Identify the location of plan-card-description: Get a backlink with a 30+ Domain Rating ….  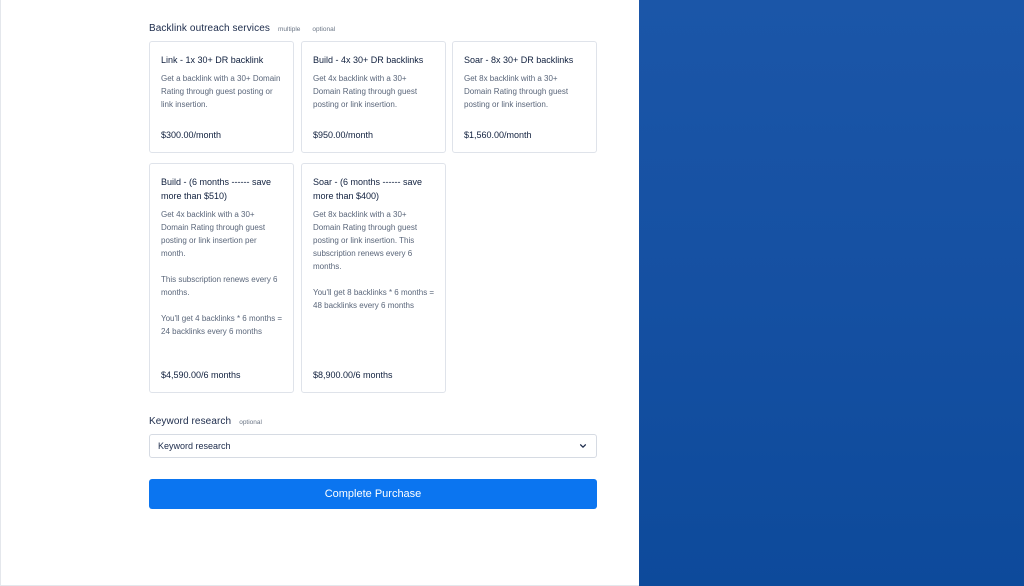
(221, 91).